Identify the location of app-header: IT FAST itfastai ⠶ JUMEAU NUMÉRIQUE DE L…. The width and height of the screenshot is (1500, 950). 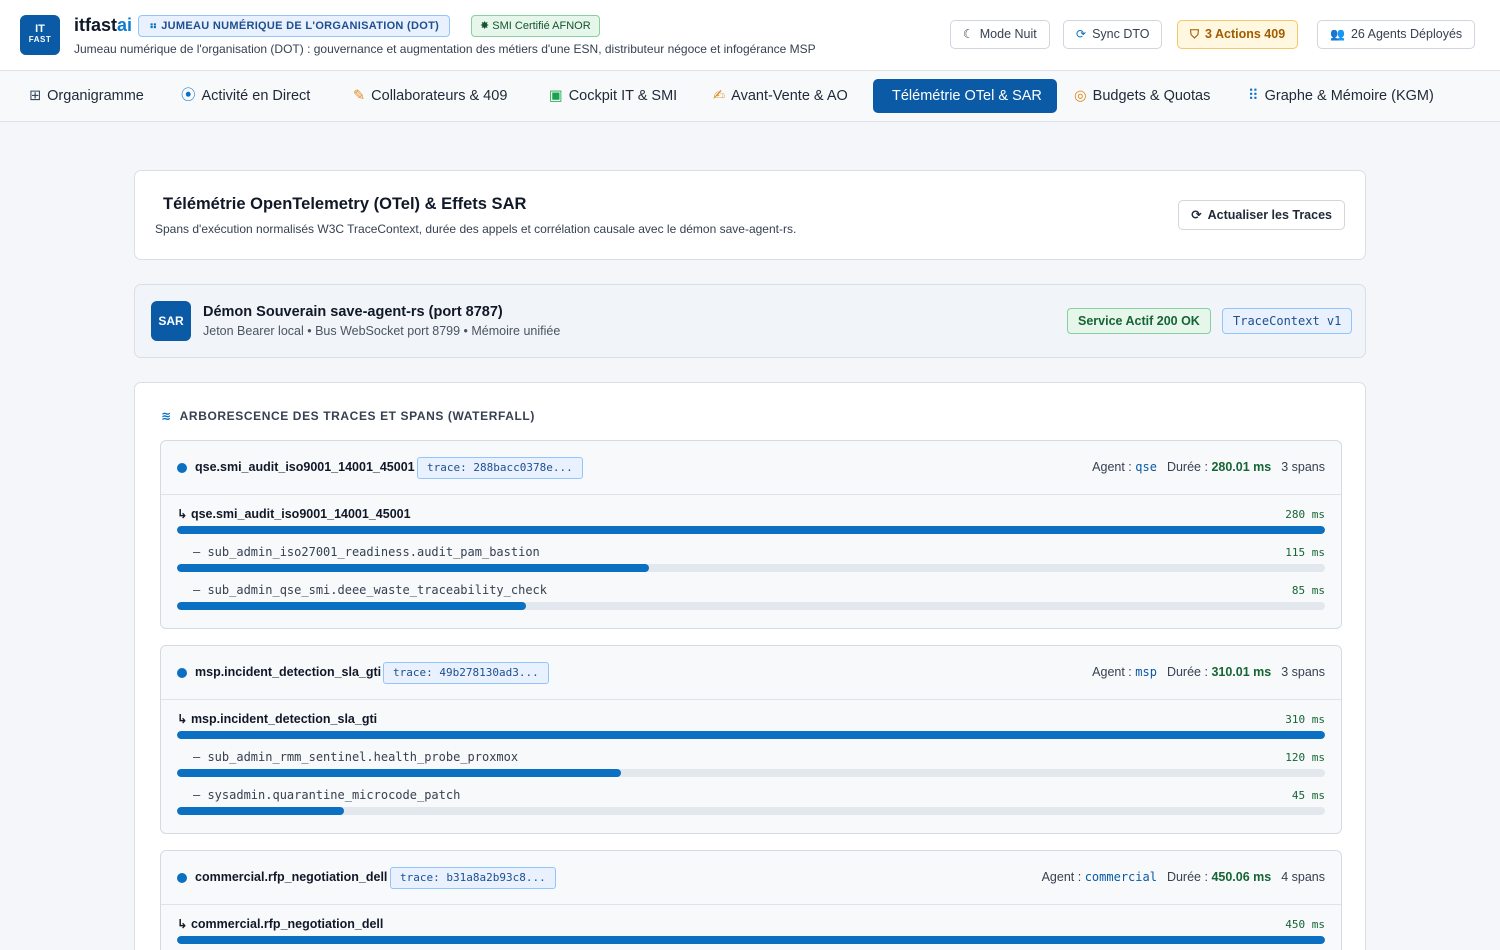
(750, 35).